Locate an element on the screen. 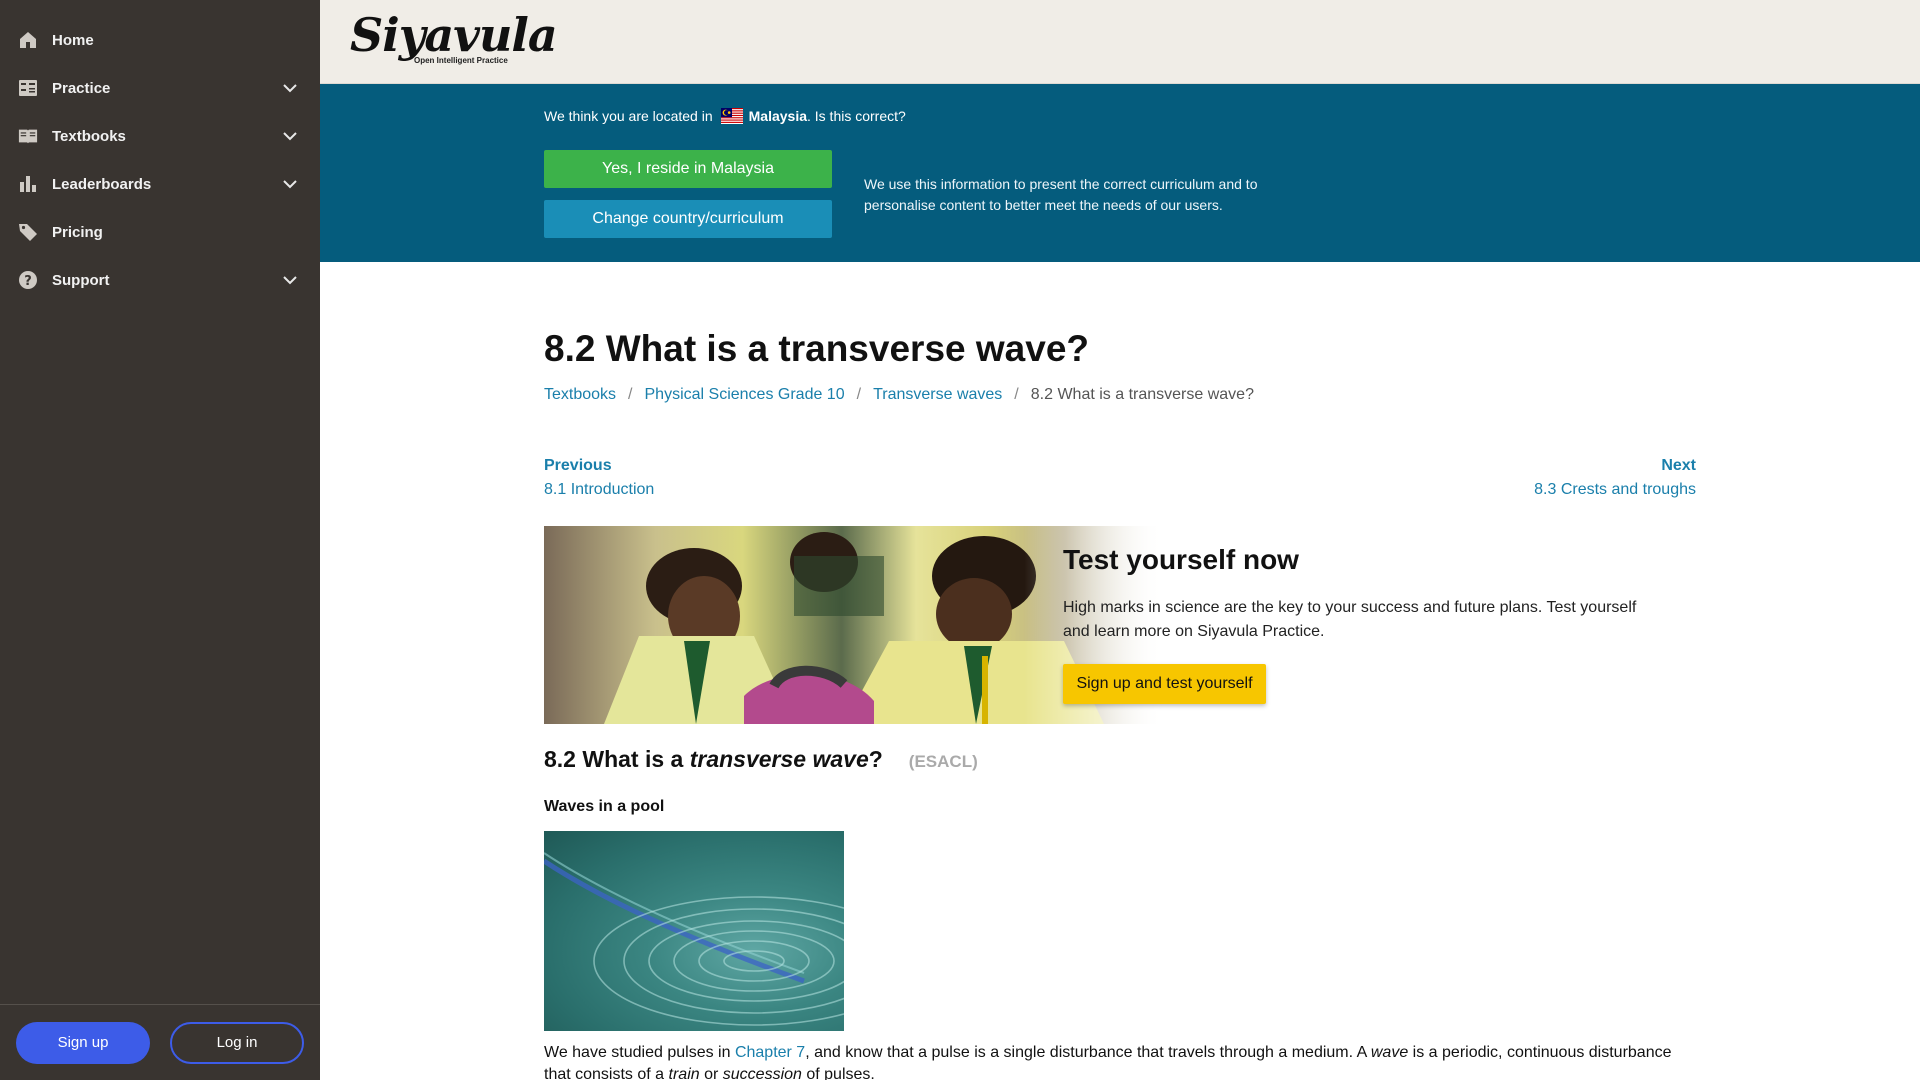 The image size is (1920, 1080). section-heading-term: transverse wave is located at coordinates (779, 759).